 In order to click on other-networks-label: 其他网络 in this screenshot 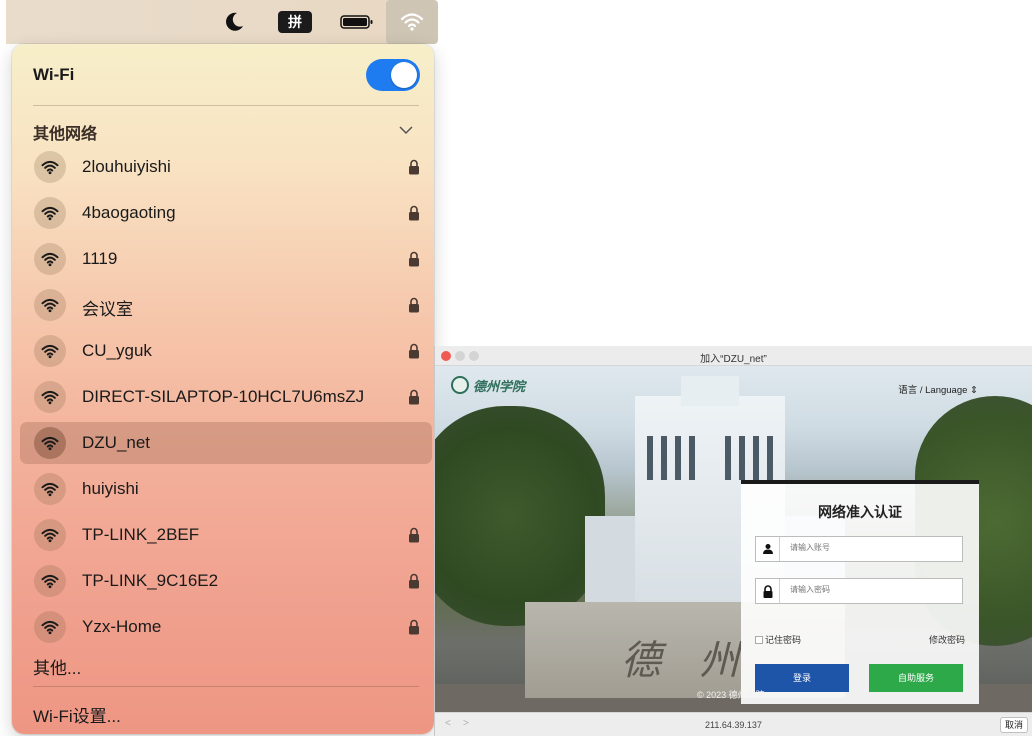, I will do `click(65, 134)`.